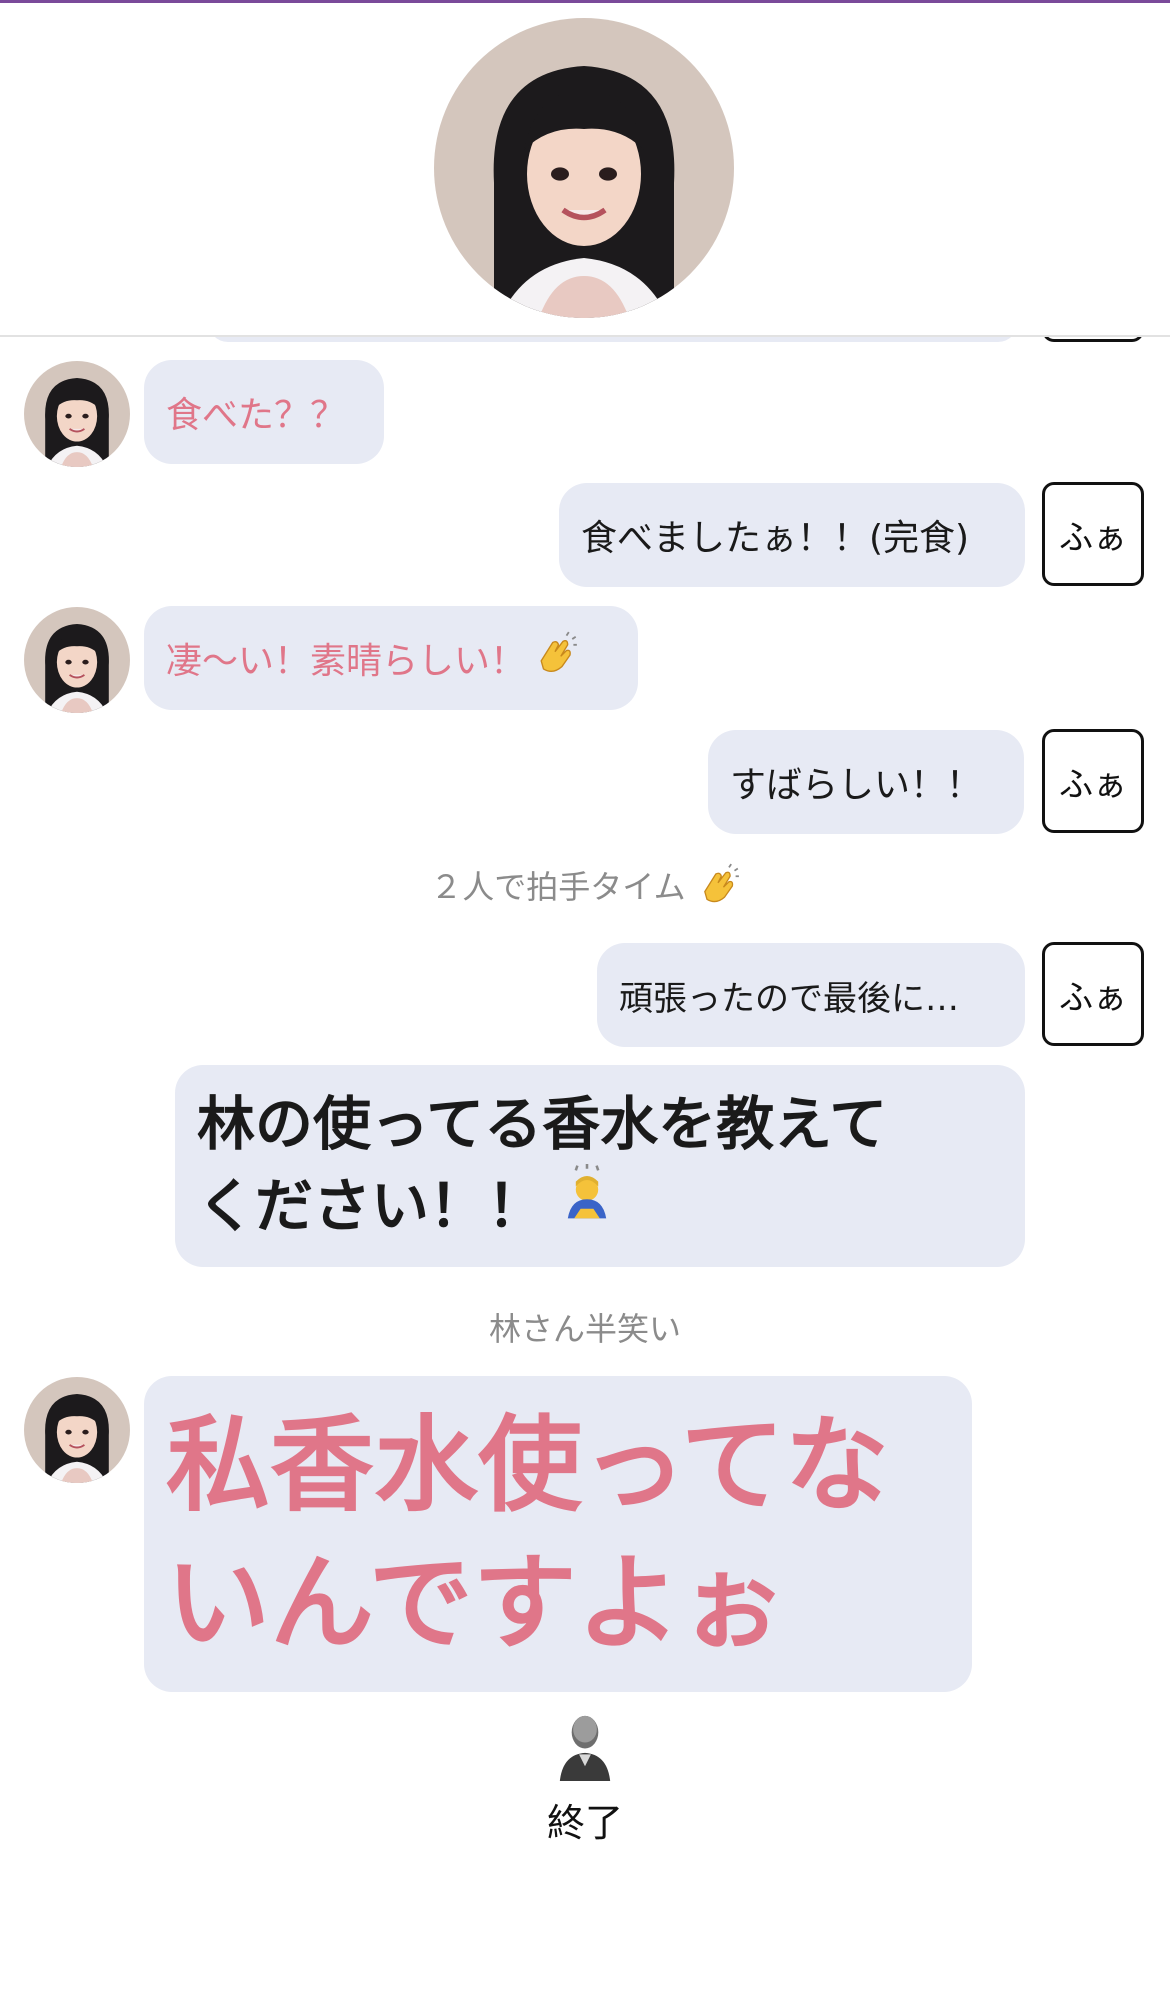 The height and width of the screenshot is (1996, 1170). I want to click on fan-message-bubble-large: 林の使ってる香水を教えて ください！！, so click(600, 1166).